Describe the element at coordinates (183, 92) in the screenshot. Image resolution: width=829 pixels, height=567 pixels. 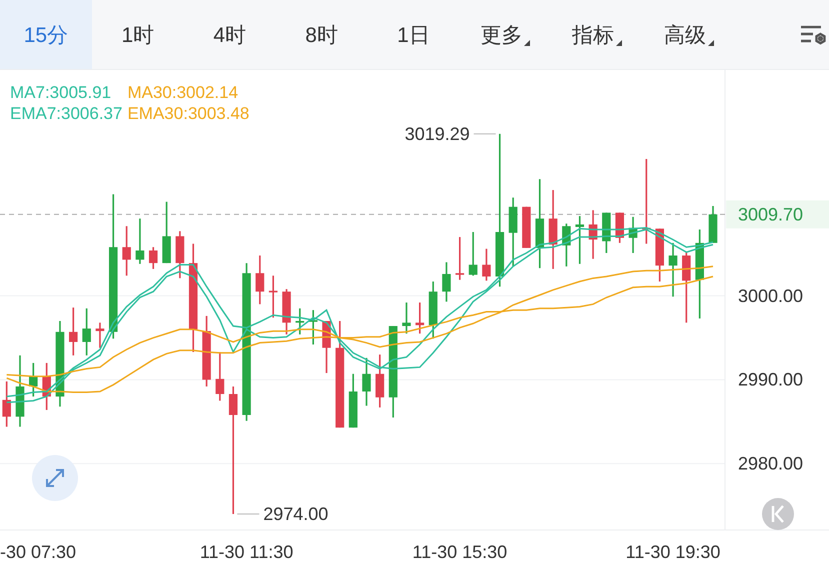
I see `indicator-value: MA30:3002.14` at that location.